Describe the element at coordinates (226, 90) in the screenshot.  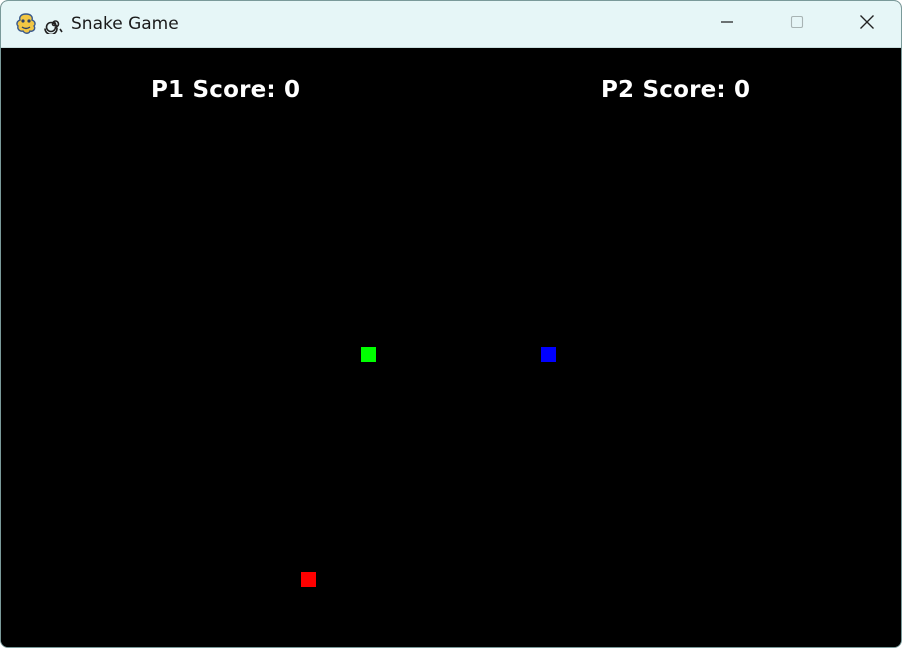
I see `player1-score: P1 Score: 0` at that location.